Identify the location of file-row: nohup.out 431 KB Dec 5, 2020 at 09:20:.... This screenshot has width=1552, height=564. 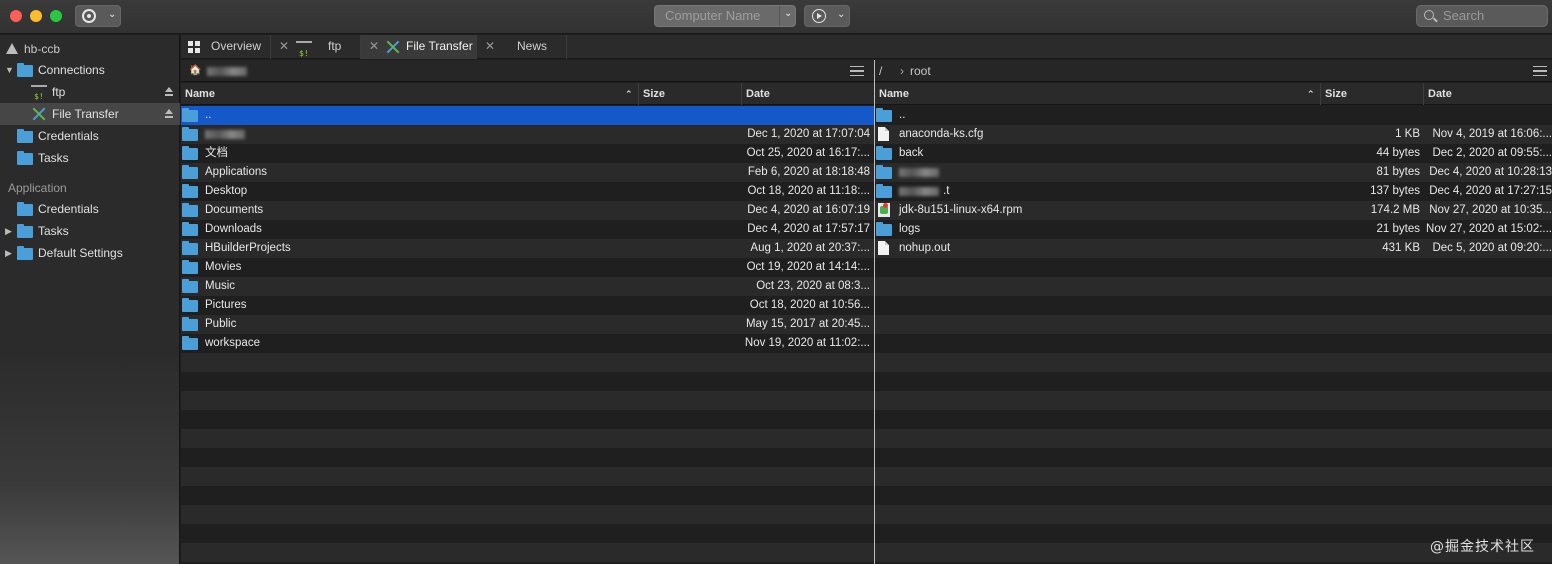
(1213, 248).